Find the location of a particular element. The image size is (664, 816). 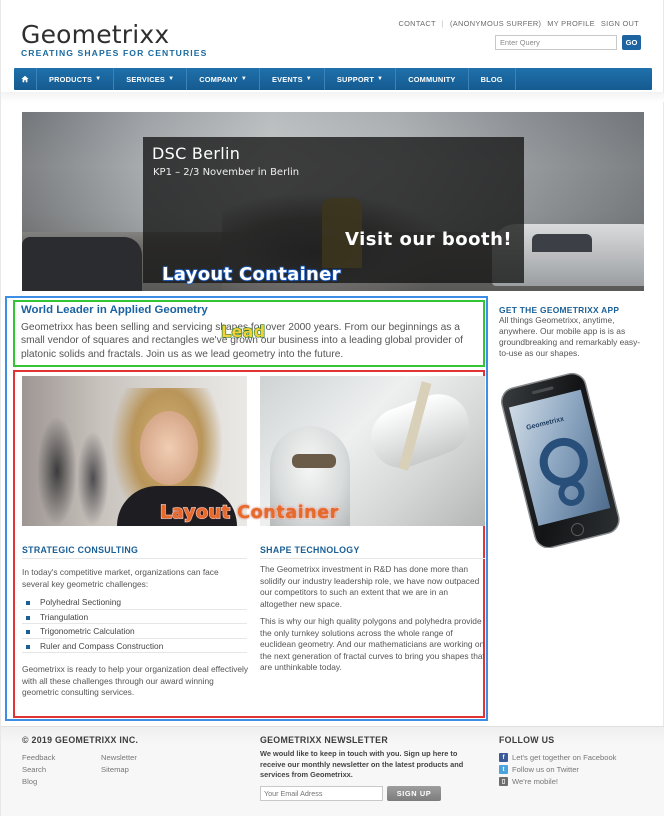

sign-out-link: SIGN OUT is located at coordinates (620, 23).